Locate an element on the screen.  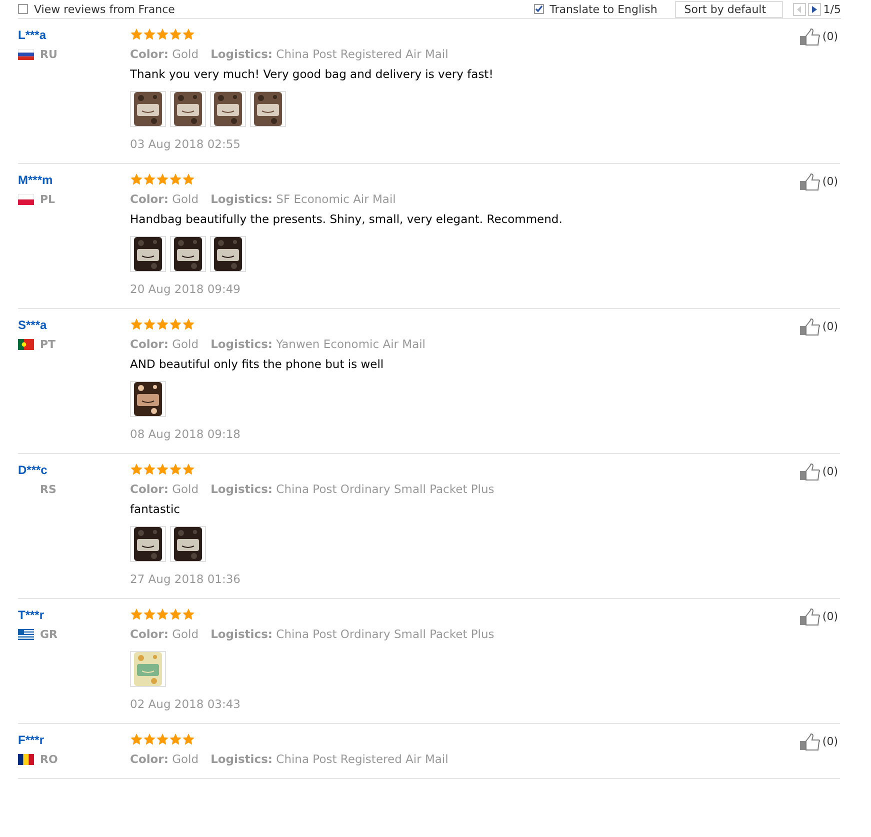
country-code: RU is located at coordinates (49, 54).